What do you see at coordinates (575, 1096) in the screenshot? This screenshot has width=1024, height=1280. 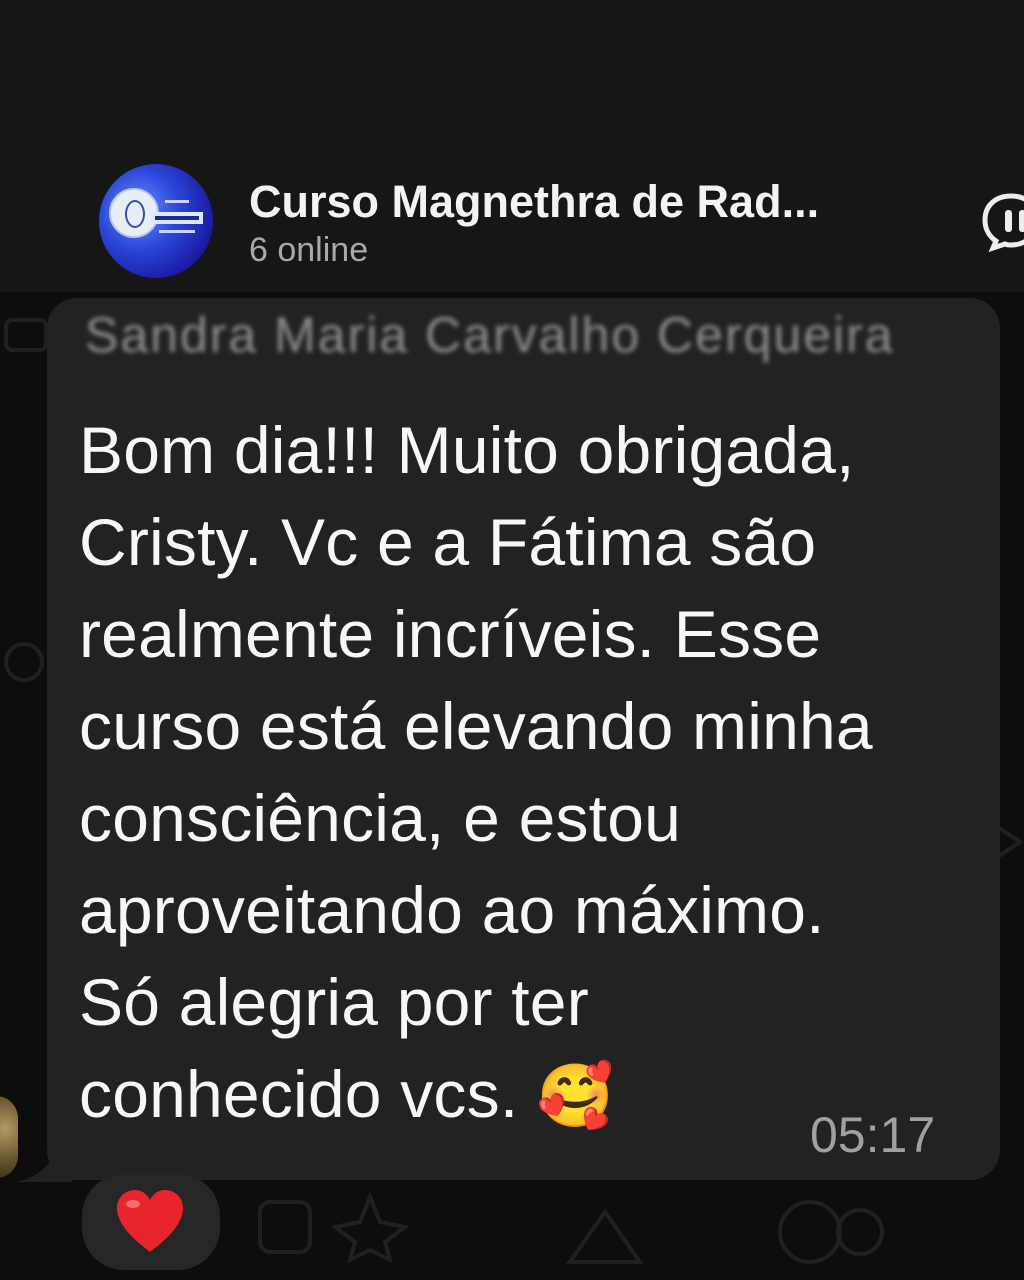 I see `smiling-face-with-hearts-emoji: 🥰` at bounding box center [575, 1096].